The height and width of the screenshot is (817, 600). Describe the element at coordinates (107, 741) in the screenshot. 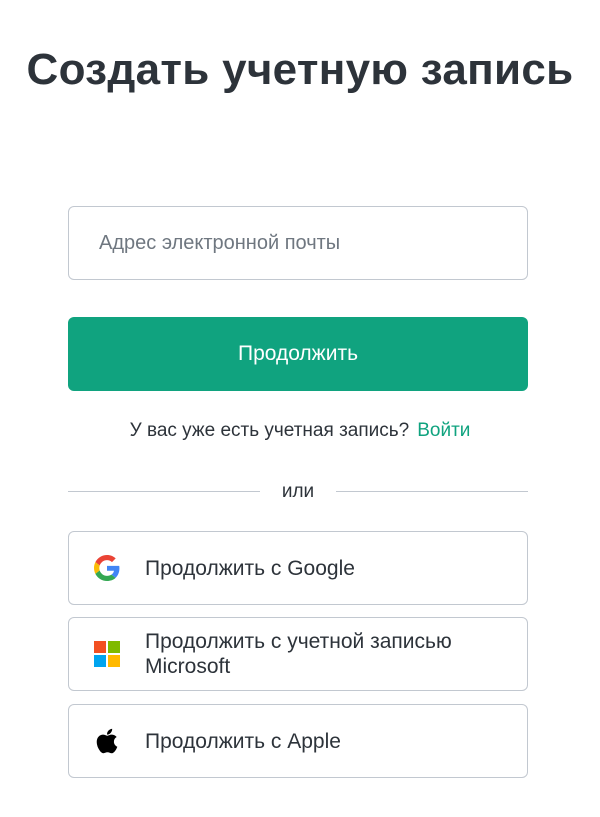

I see `apple-icon` at that location.